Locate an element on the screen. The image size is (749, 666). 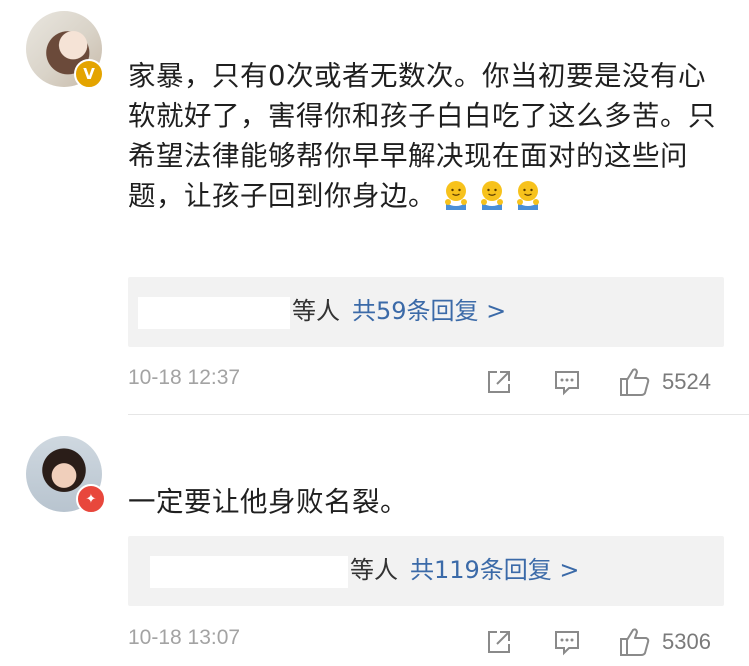
like-count: 5524 is located at coordinates (686, 381).